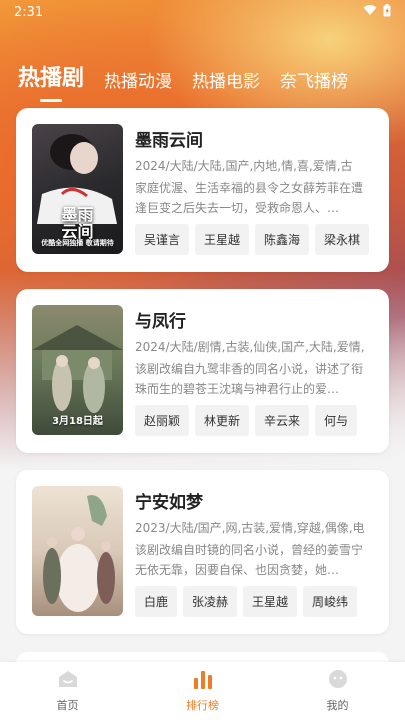 The image size is (405, 720). Describe the element at coordinates (250, 347) in the screenshot. I see `item-meta: 2024/大陆/剧情,古装,仙侠,国产,大陆,爱情,` at that location.